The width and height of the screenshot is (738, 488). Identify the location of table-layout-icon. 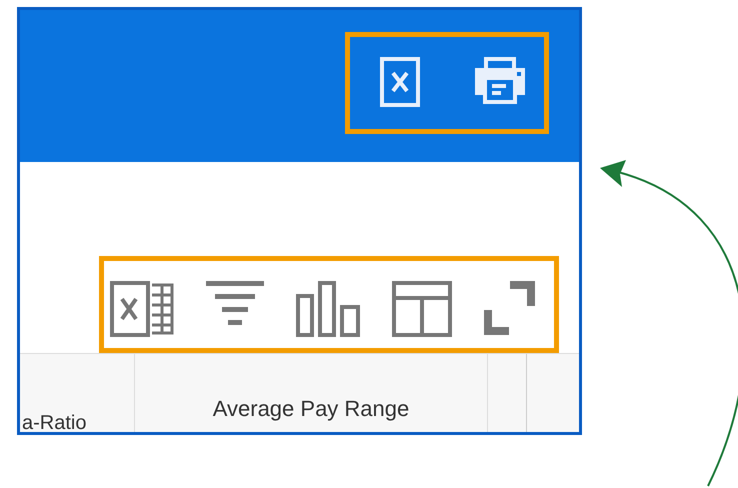
(422, 309).